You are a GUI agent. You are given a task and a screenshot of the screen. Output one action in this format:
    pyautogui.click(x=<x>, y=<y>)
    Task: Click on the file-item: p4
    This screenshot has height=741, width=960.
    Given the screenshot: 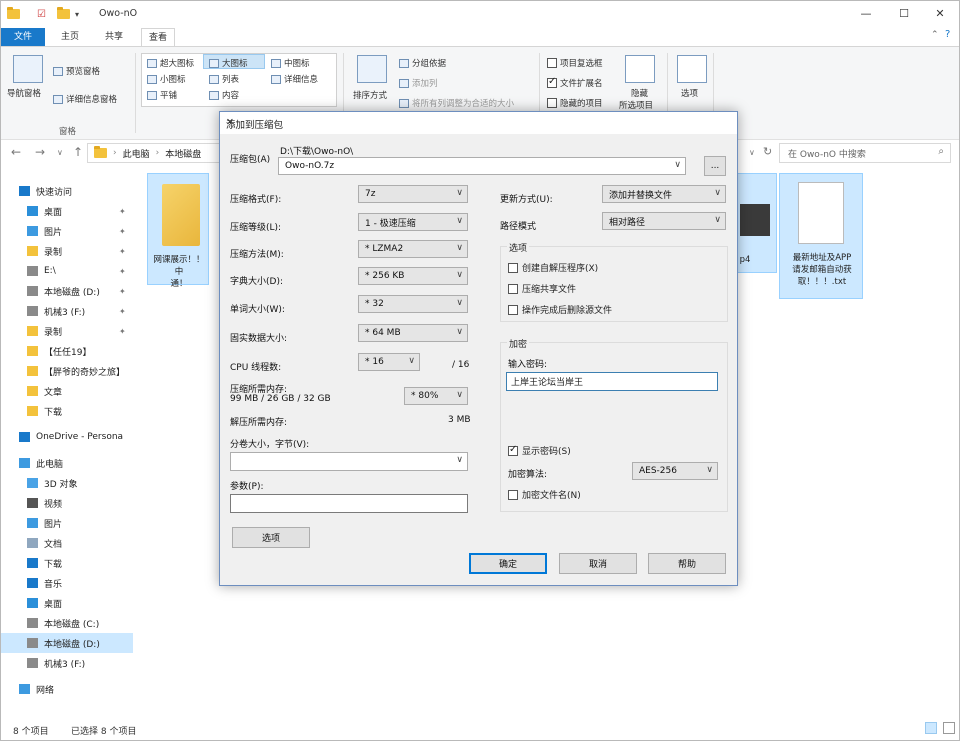 What is the action you would take?
    pyautogui.click(x=757, y=223)
    